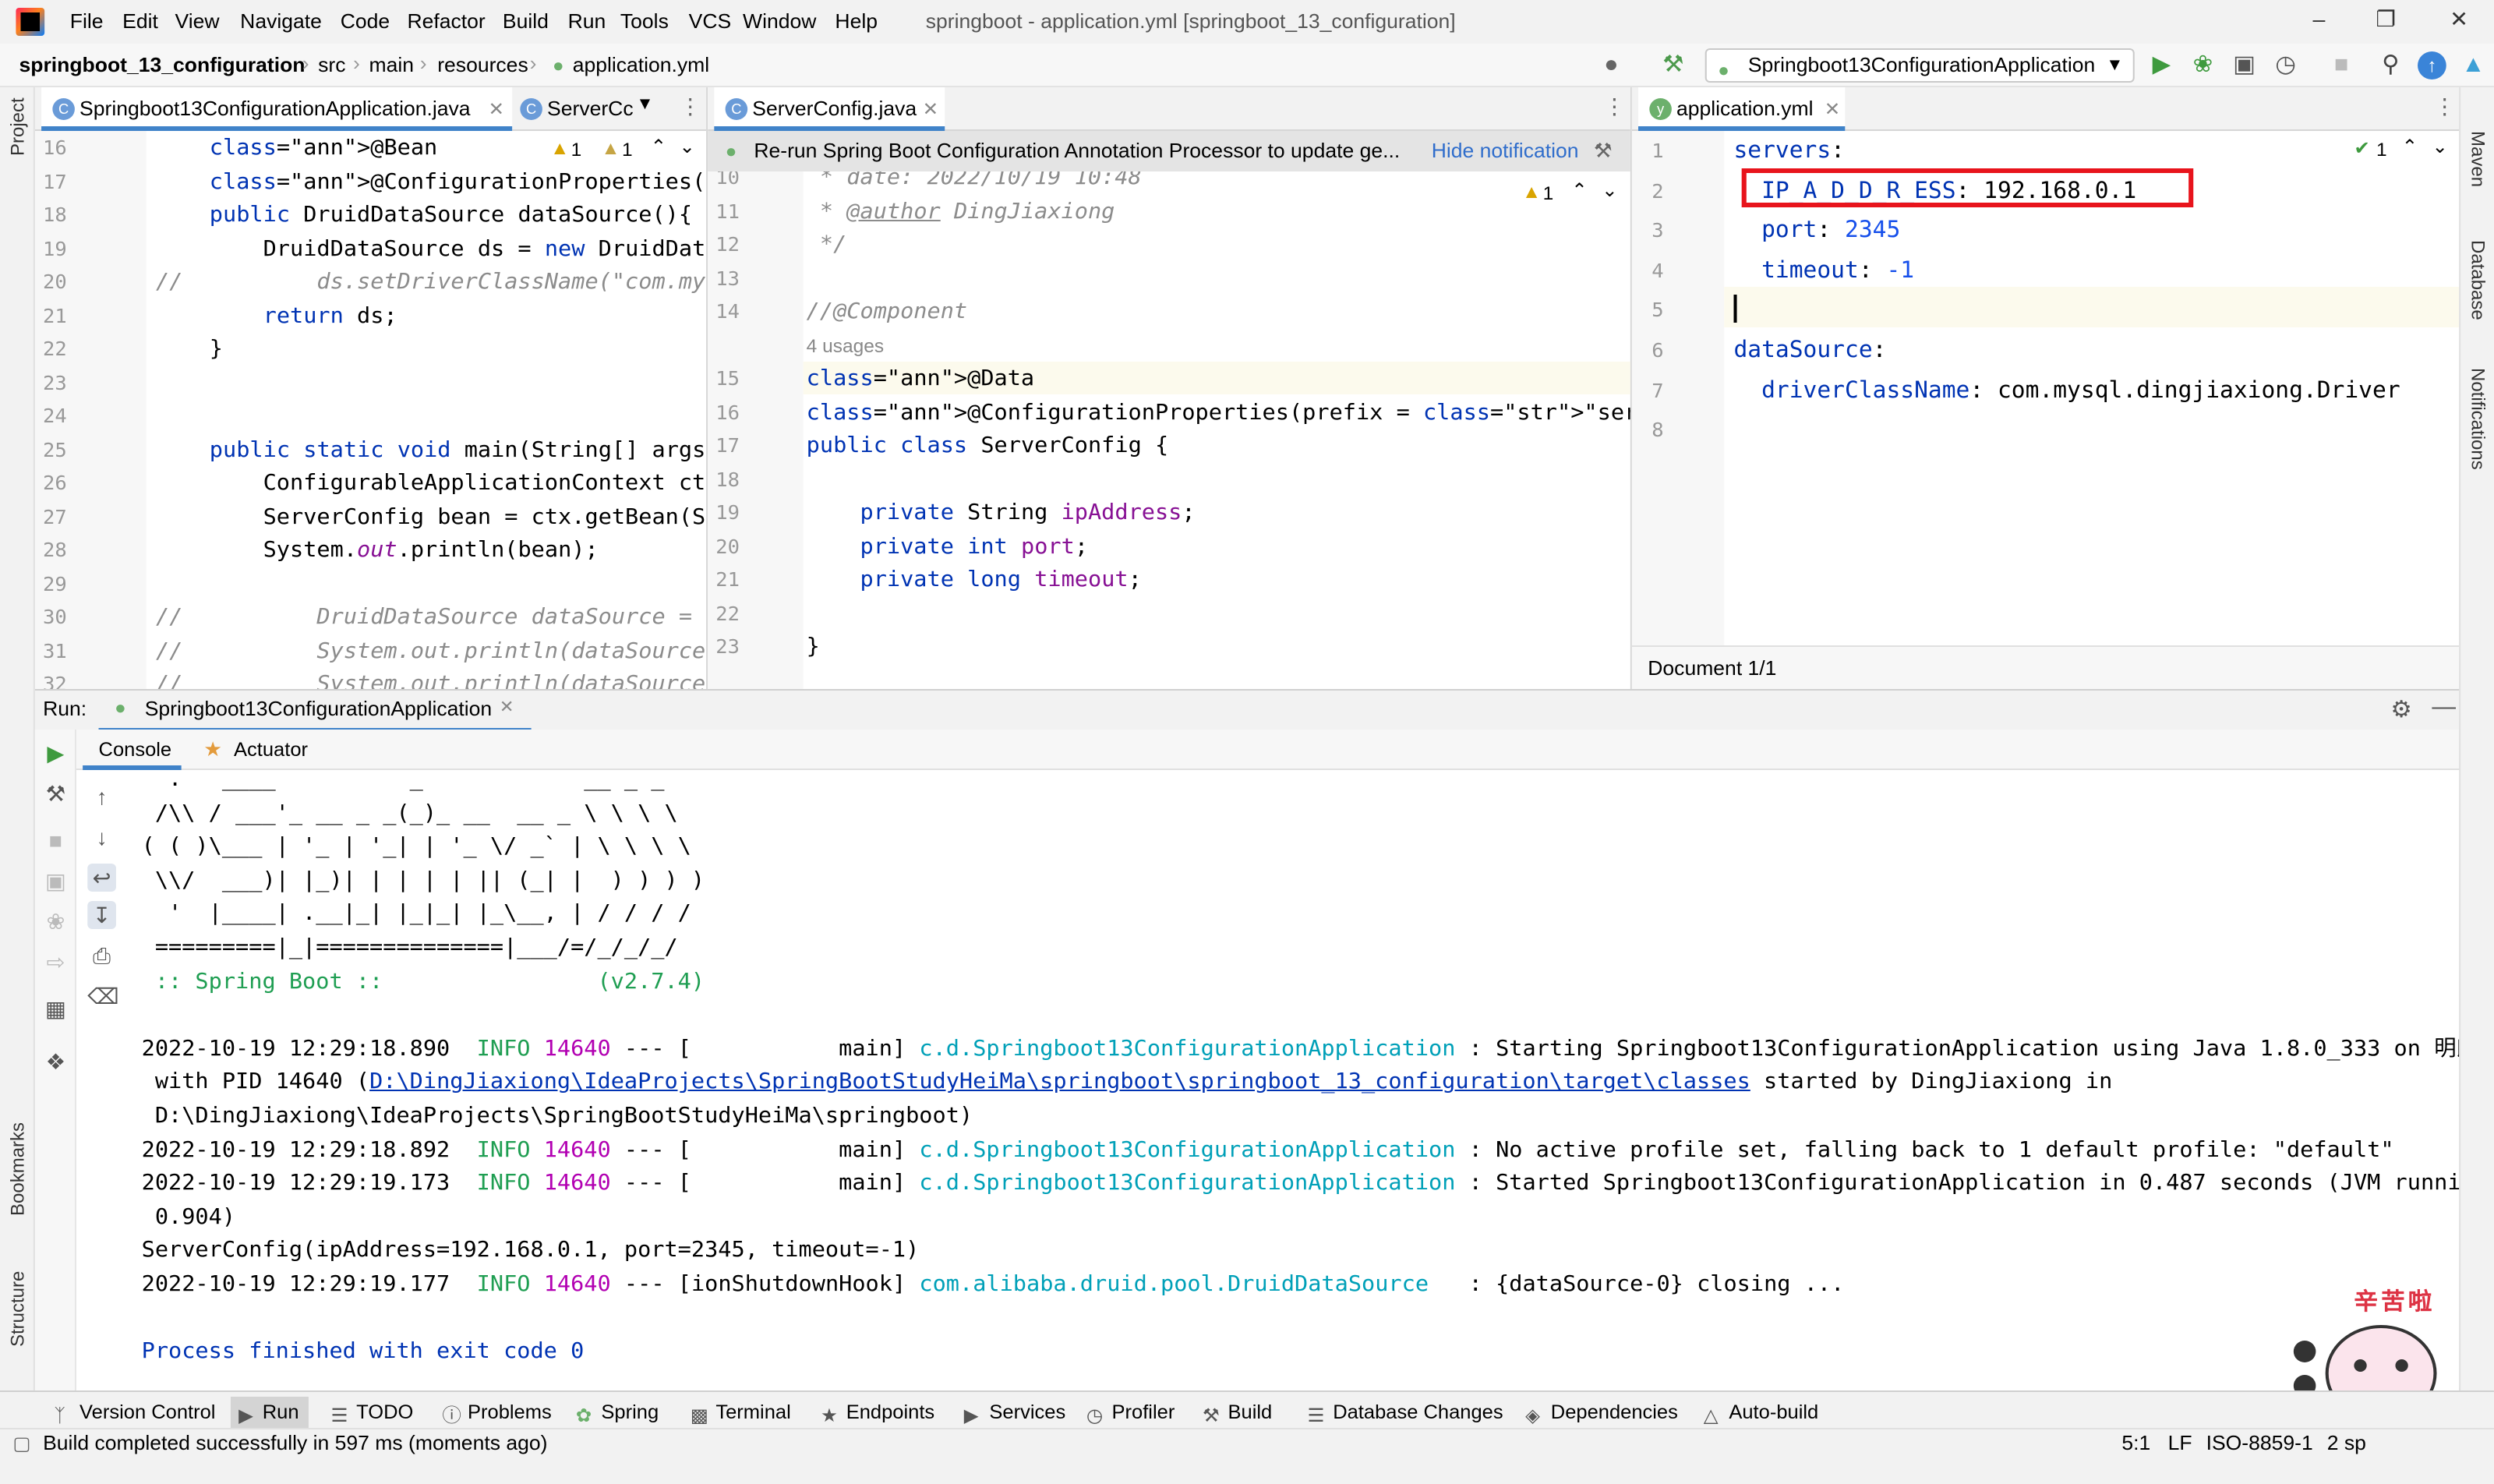 The image size is (2494, 1484). Describe the element at coordinates (2478, 159) in the screenshot. I see `maven-tool-button: Maven` at that location.